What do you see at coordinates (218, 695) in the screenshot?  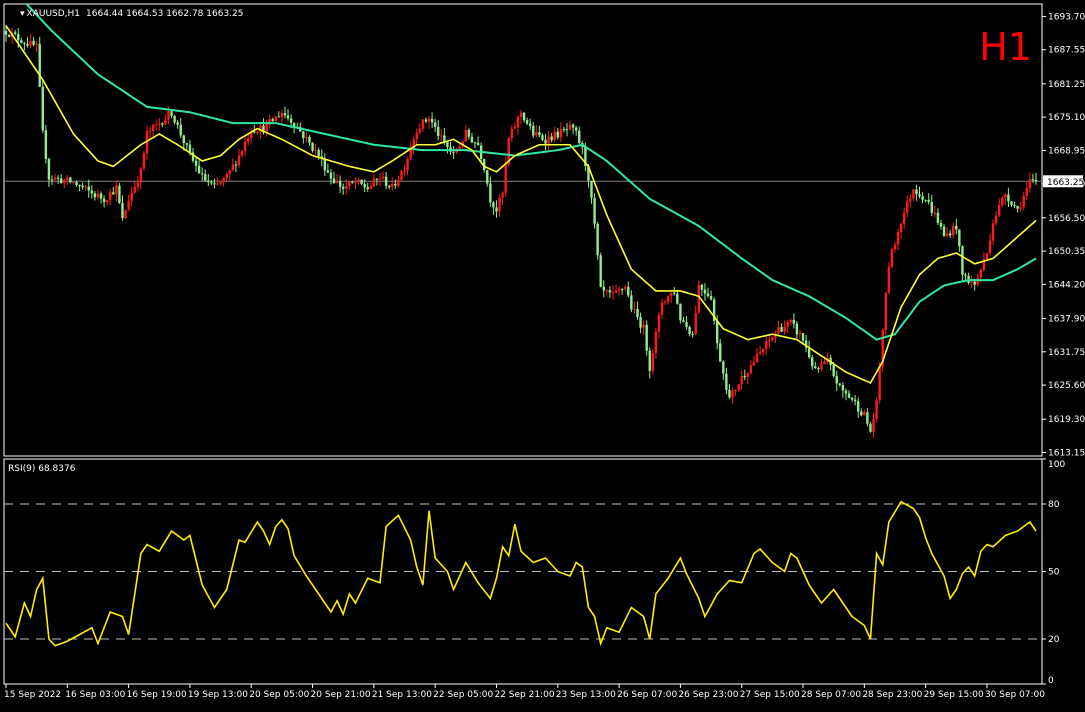 I see `time-tick-label: 19 Sep 13:00` at bounding box center [218, 695].